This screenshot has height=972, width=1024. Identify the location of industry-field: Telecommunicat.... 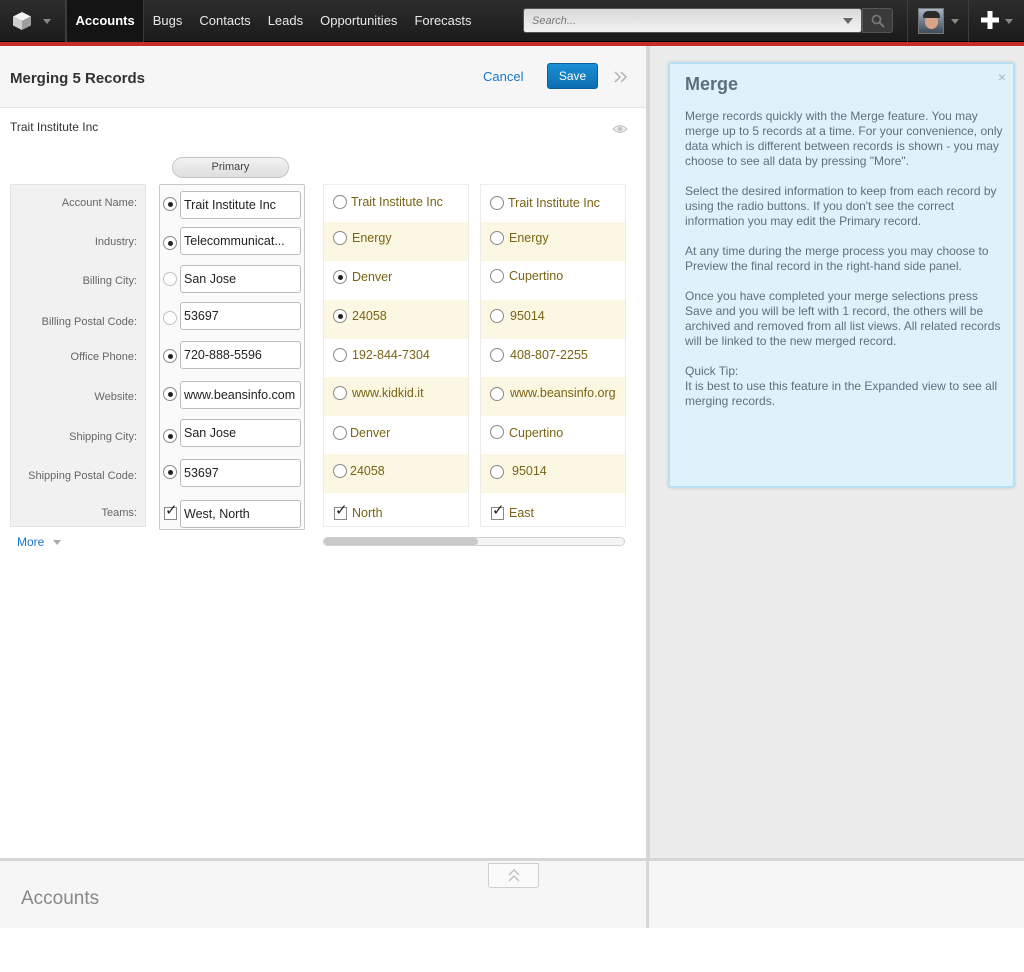
(240, 241).